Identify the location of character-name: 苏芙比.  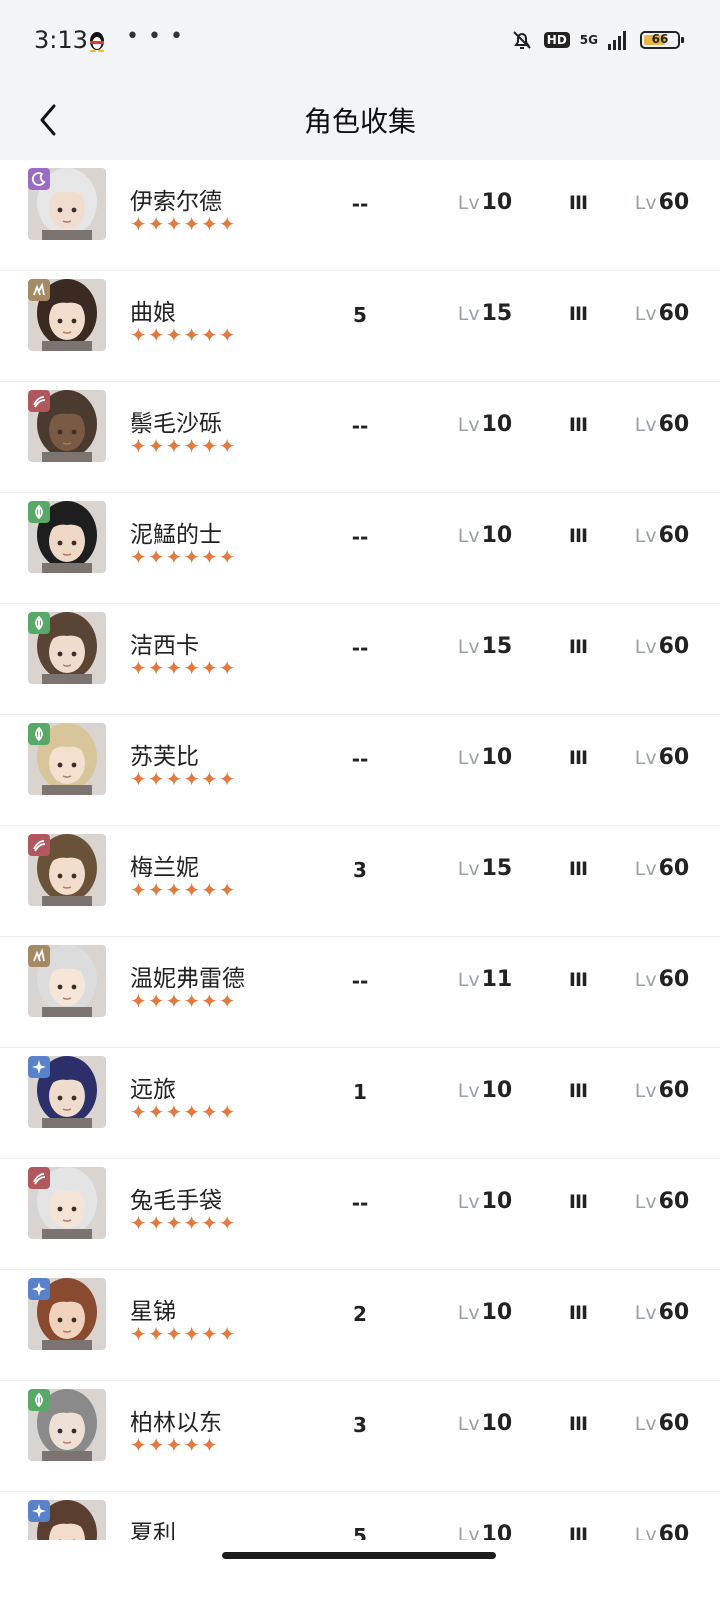
(164, 757).